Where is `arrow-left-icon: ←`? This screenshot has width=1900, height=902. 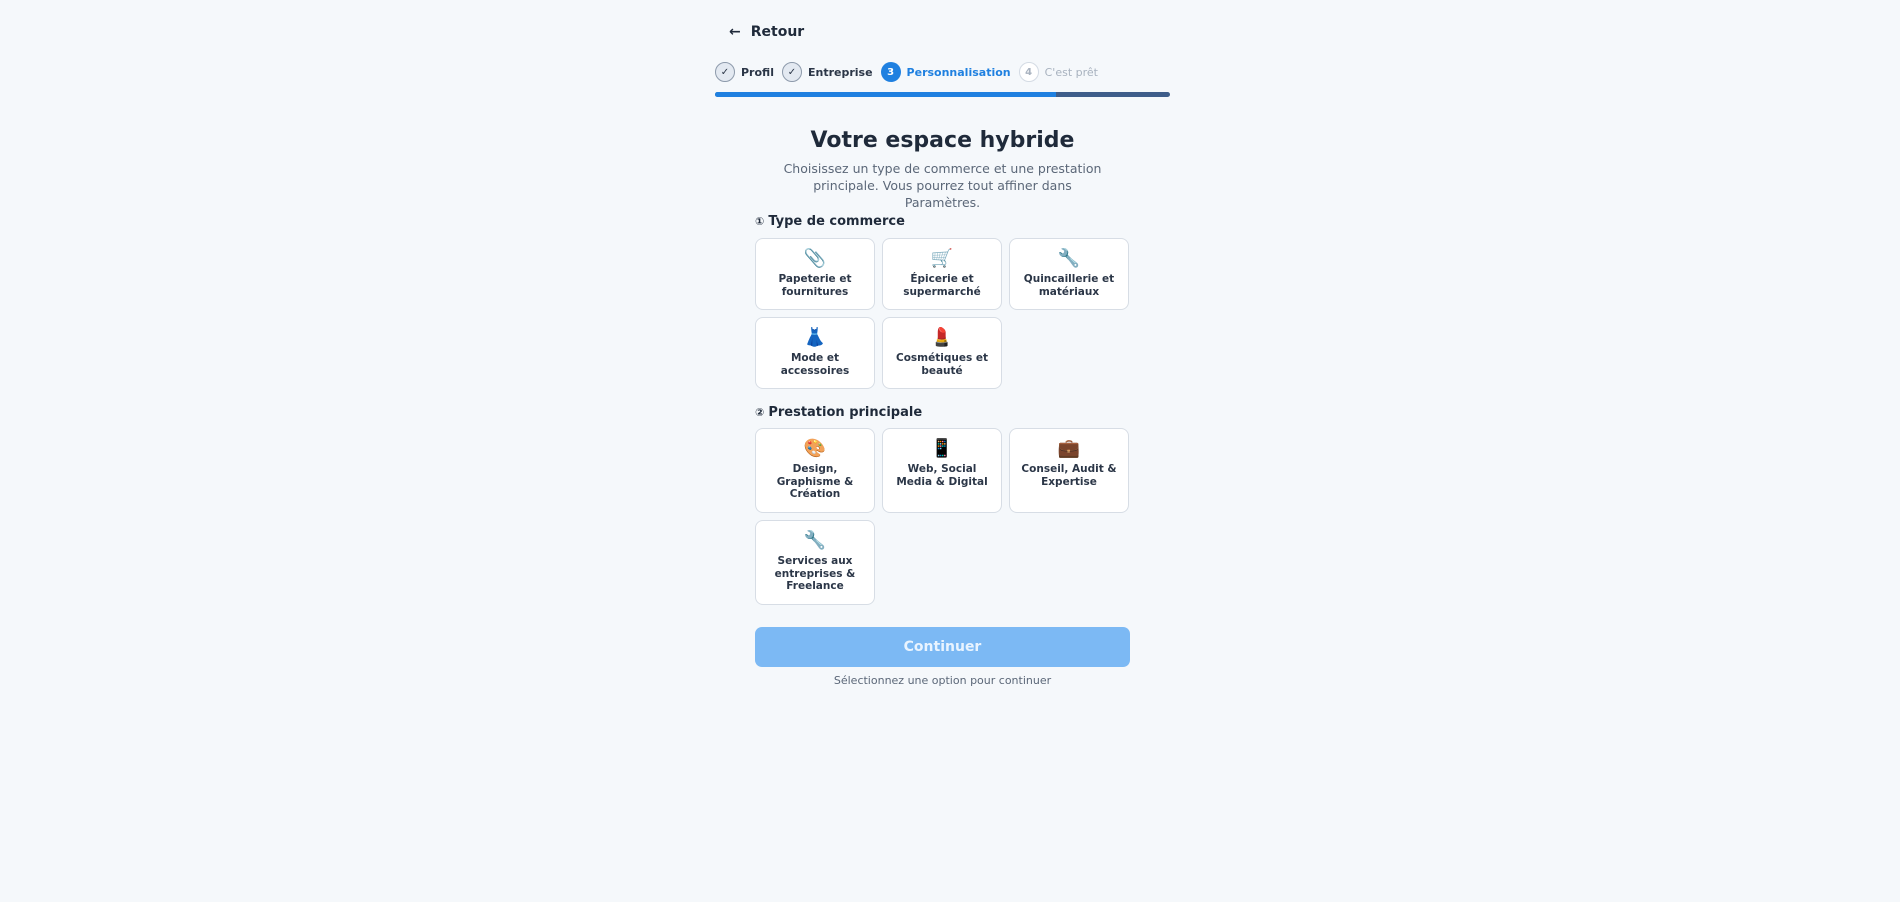
arrow-left-icon: ← is located at coordinates (735, 32).